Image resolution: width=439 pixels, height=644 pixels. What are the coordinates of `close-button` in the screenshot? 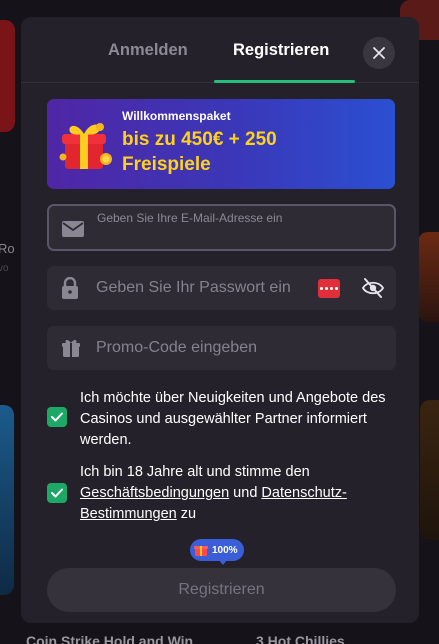 It's located at (379, 53).